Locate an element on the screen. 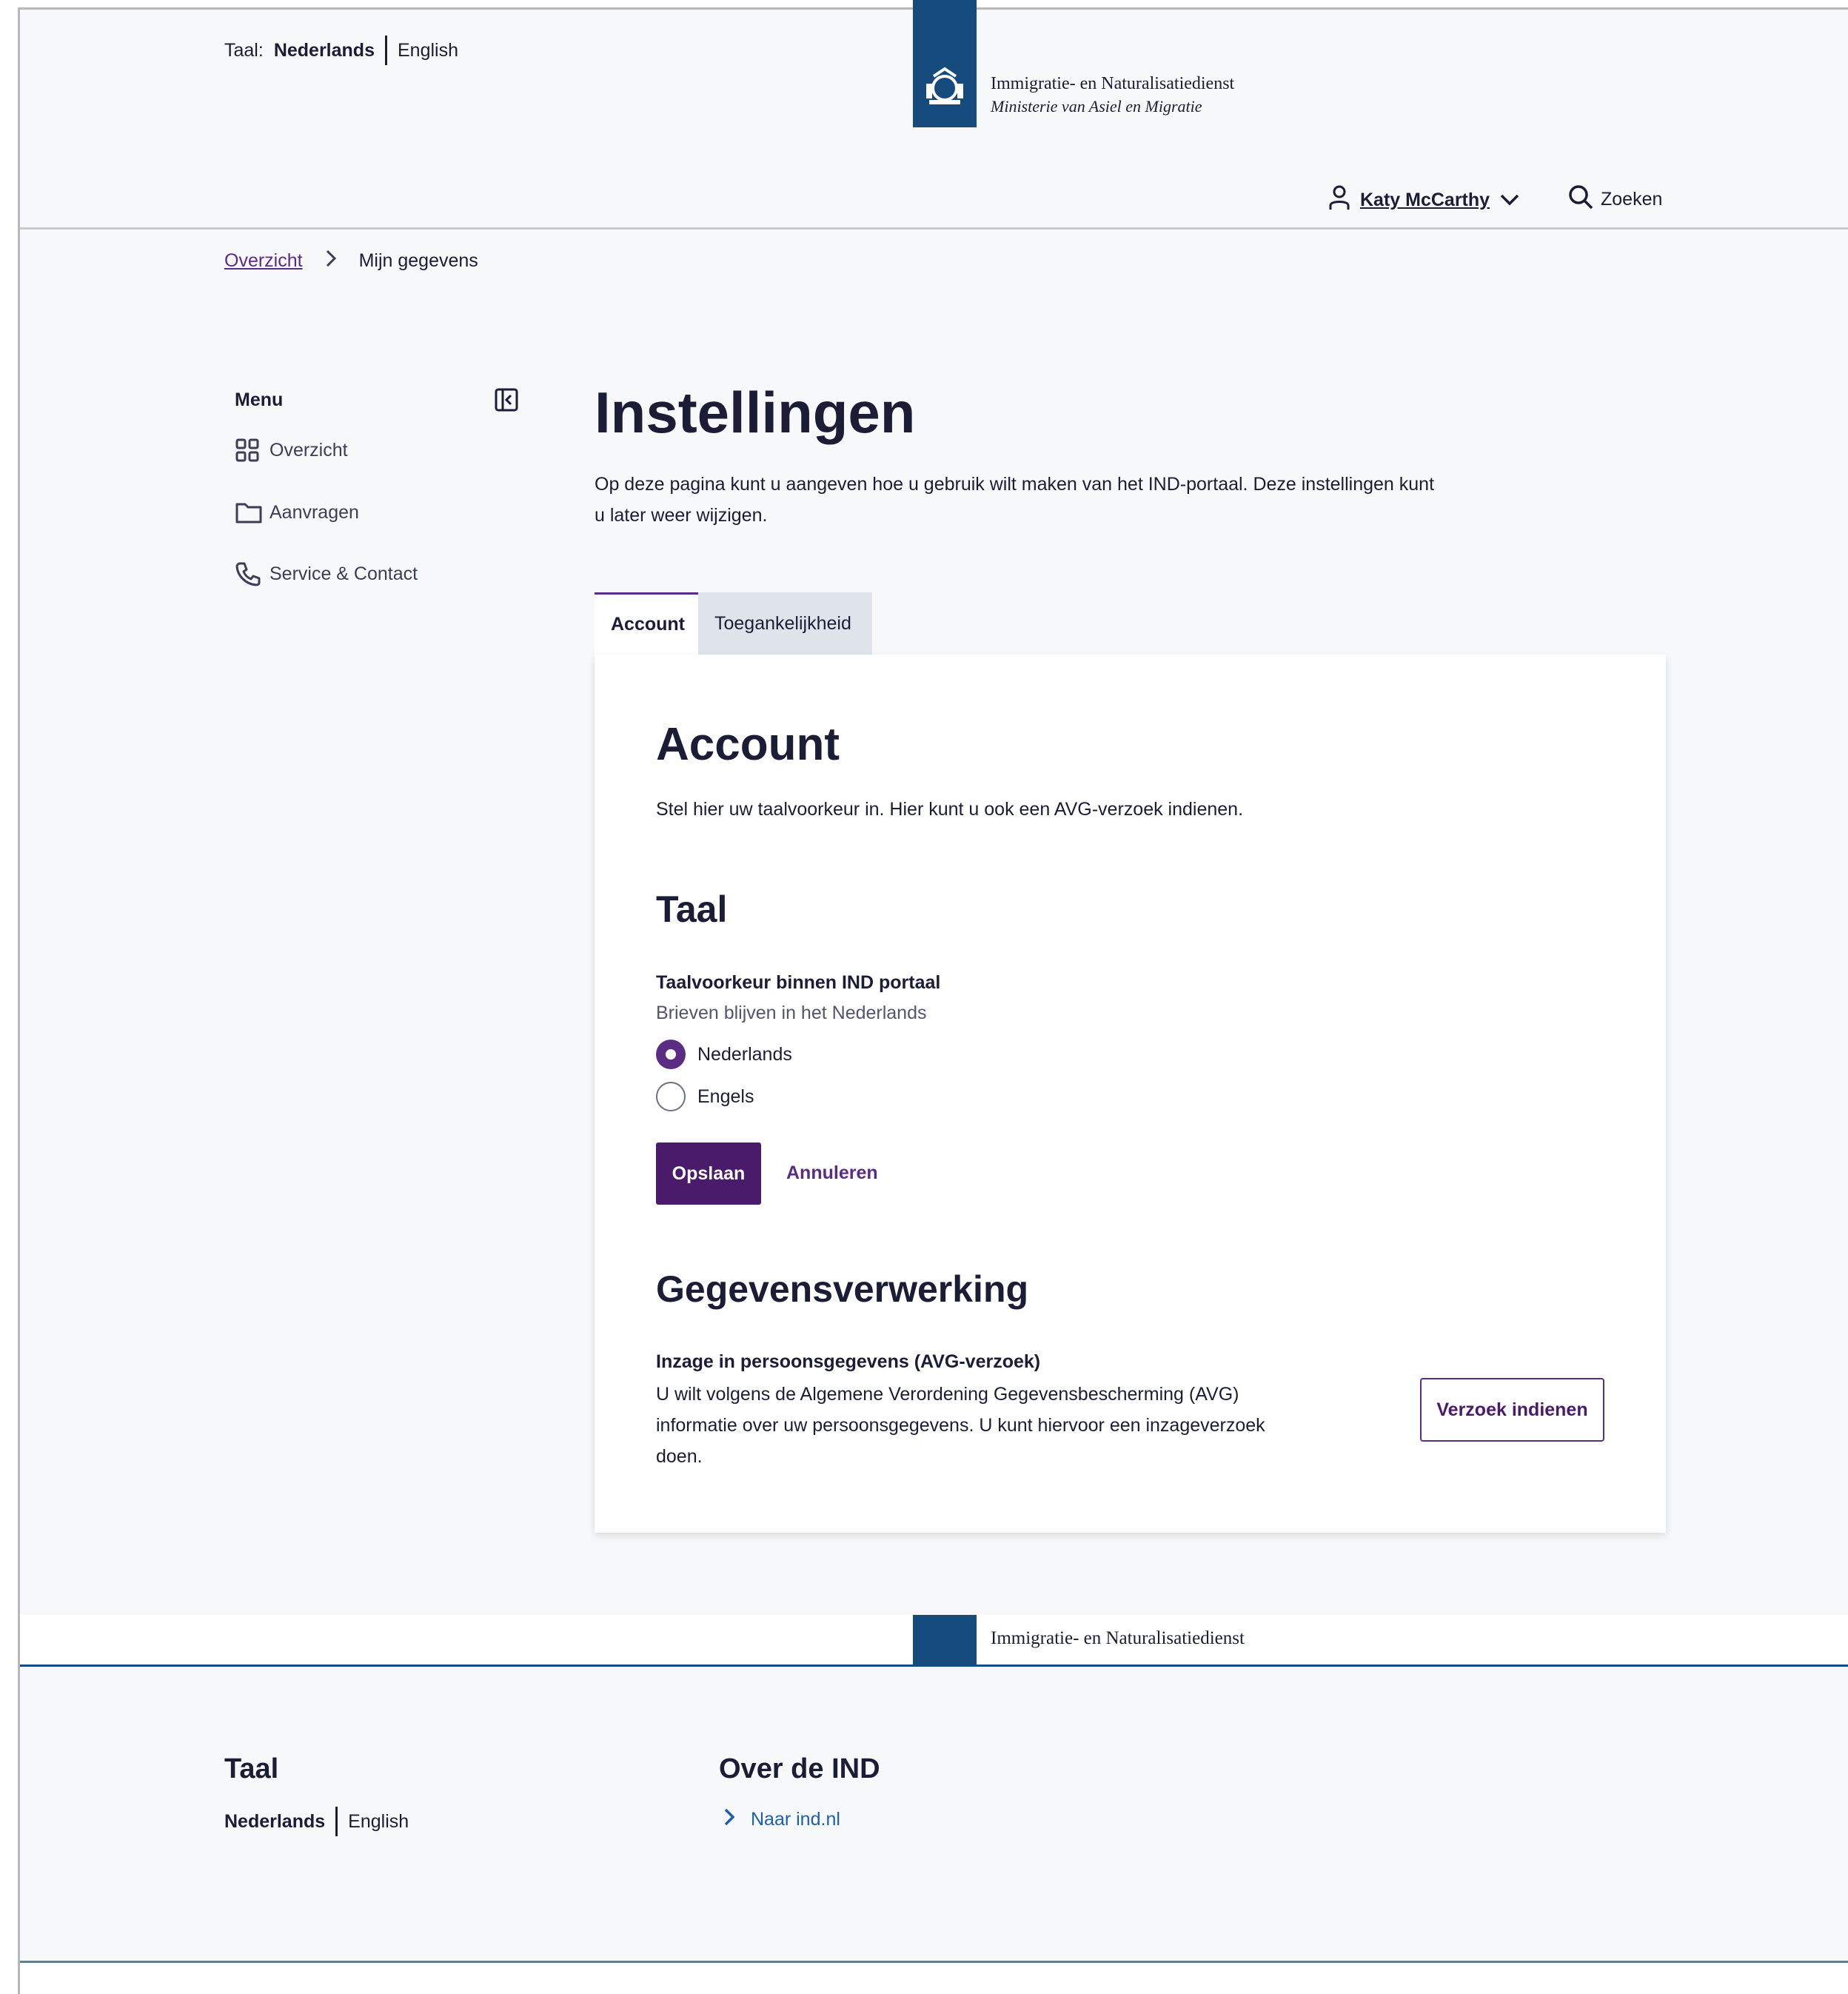 The width and height of the screenshot is (1848, 1994). phone-icon is located at coordinates (248, 574).